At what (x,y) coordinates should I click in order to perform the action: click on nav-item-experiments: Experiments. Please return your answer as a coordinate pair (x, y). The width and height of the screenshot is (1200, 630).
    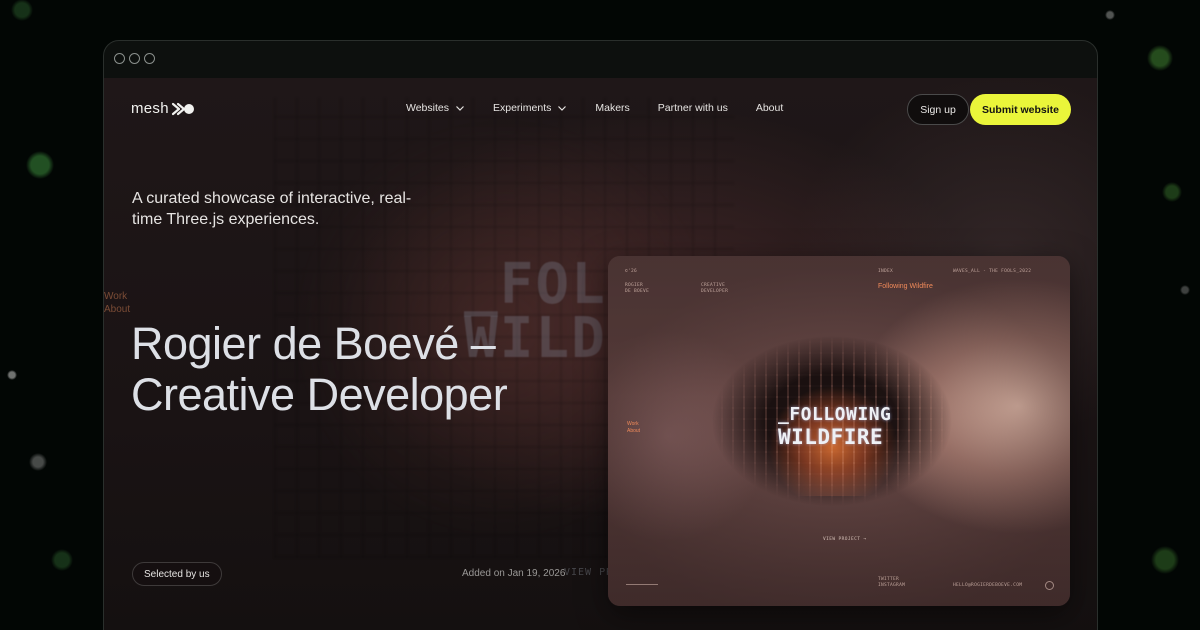
    Looking at the image, I should click on (530, 108).